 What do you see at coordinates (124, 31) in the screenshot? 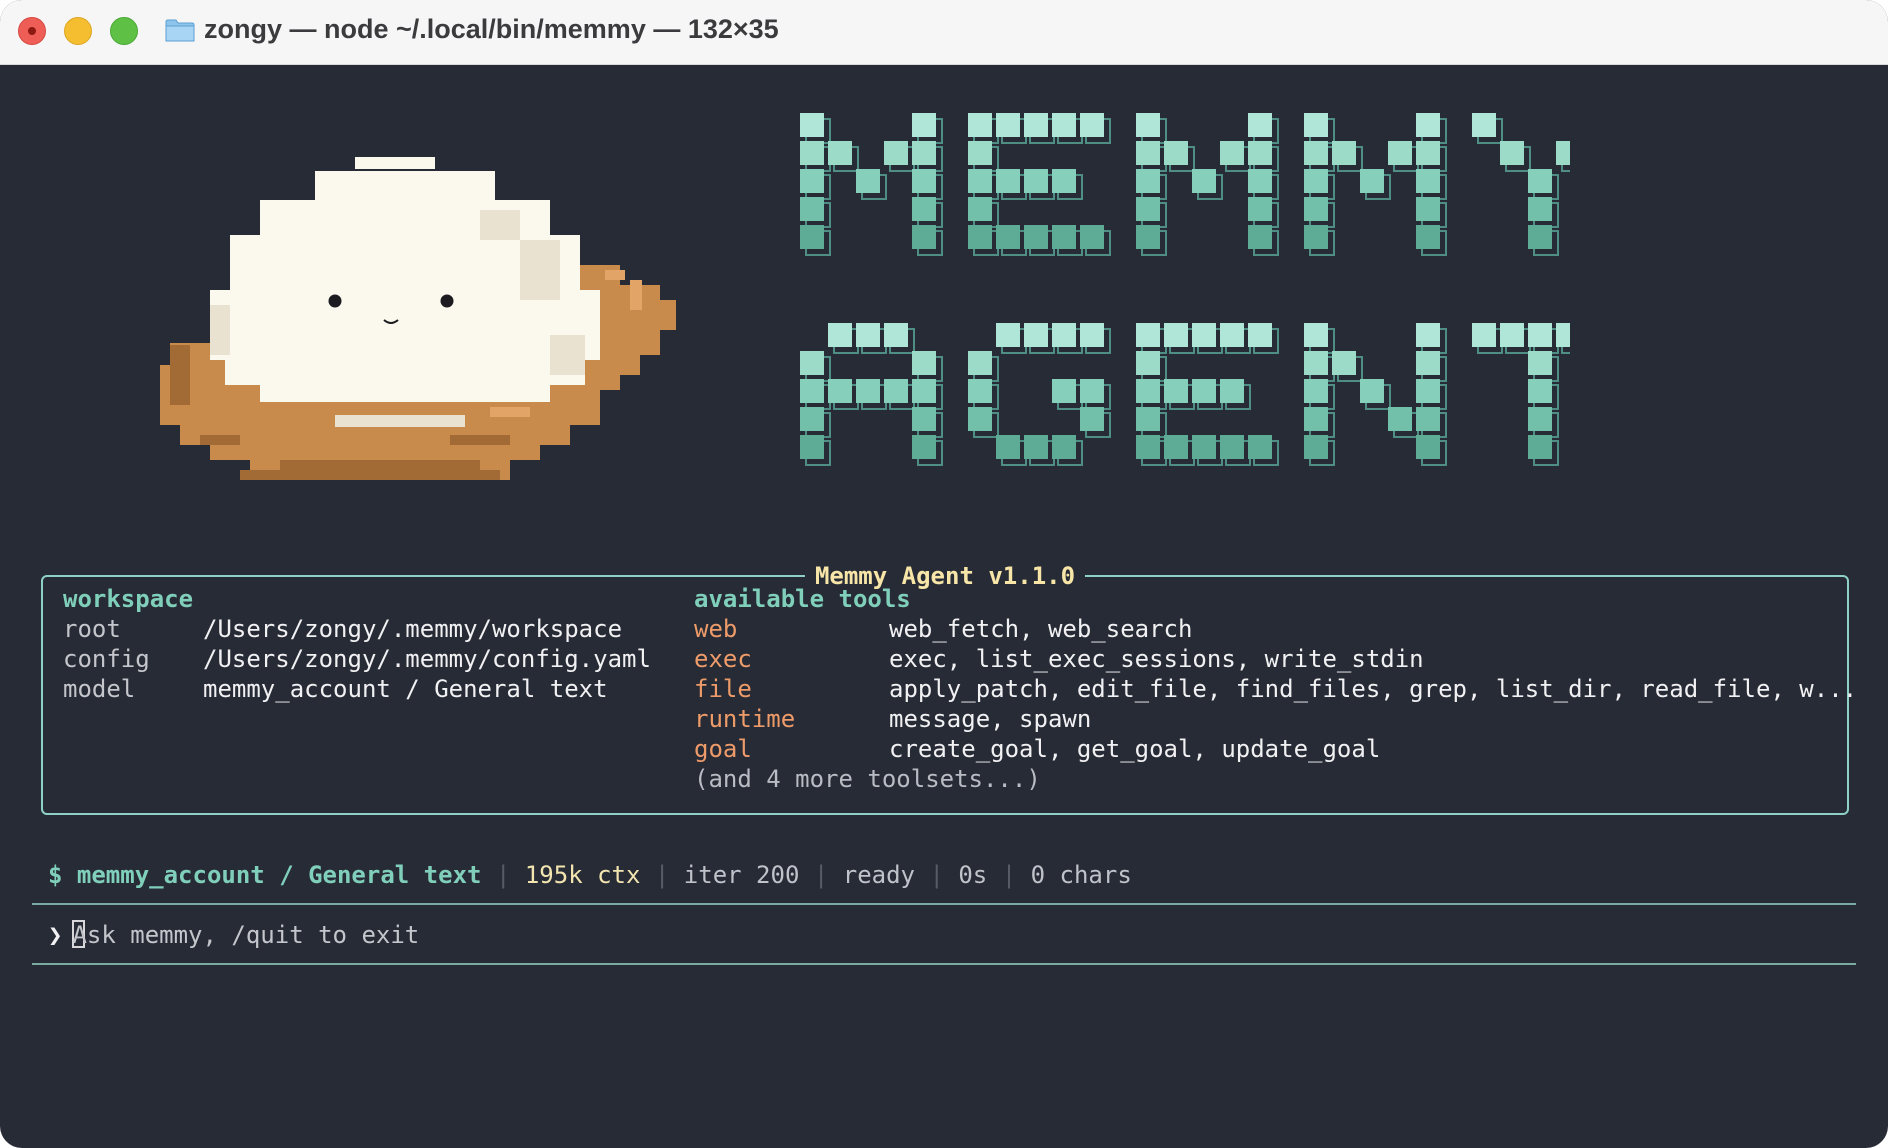
I see `zoom-window-button` at bounding box center [124, 31].